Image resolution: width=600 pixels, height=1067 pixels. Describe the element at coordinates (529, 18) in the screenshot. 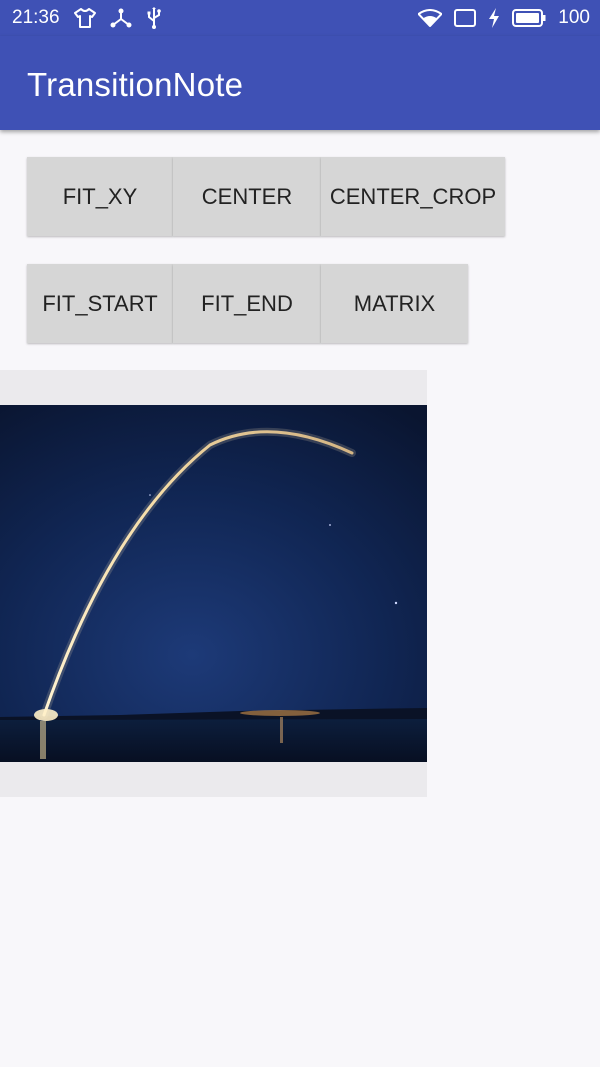

I see `battery-icon` at that location.